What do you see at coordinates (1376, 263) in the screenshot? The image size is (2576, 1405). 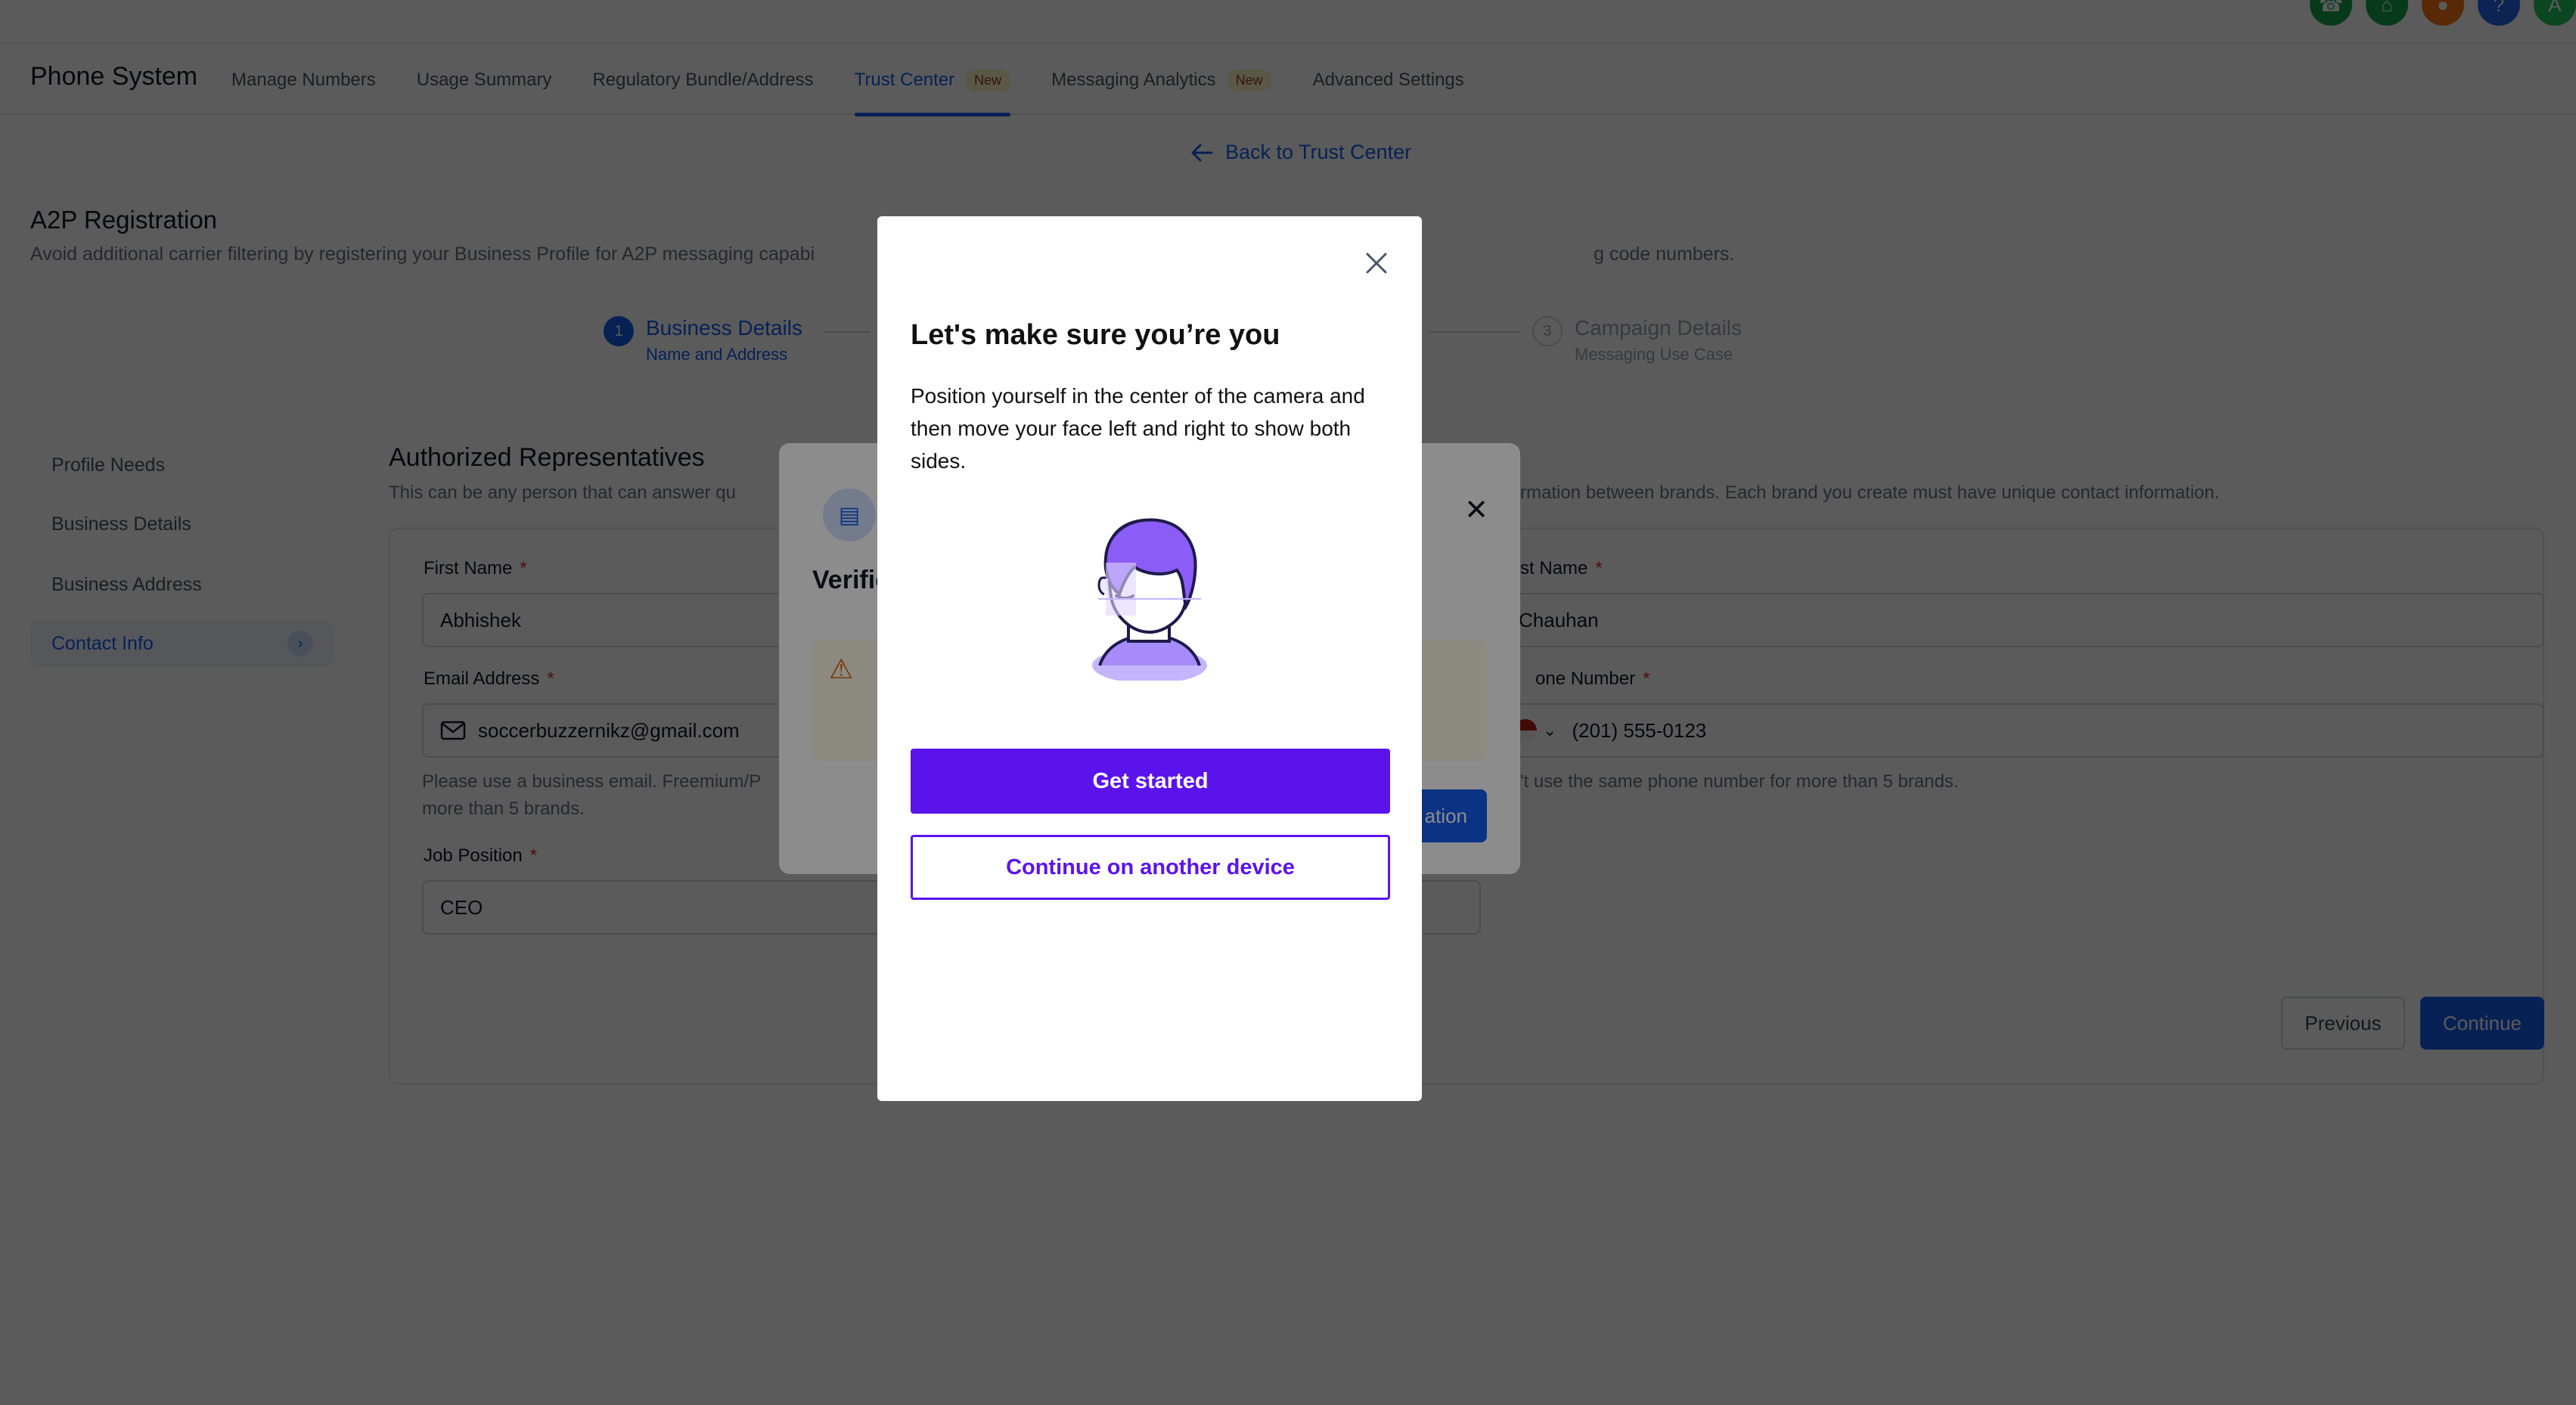 I see `close-icon` at bounding box center [1376, 263].